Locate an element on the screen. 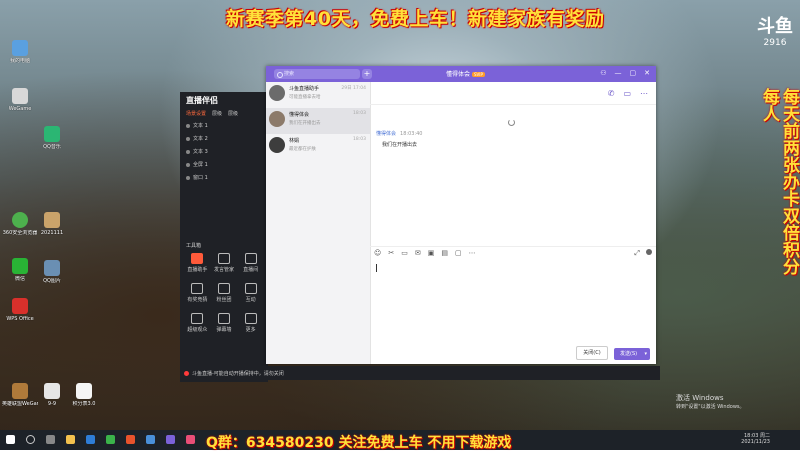 This screenshot has width=800, height=452. top-promo-banner: 新赛季第40天，免费上车！新建家族有奖励 is located at coordinates (415, 19).